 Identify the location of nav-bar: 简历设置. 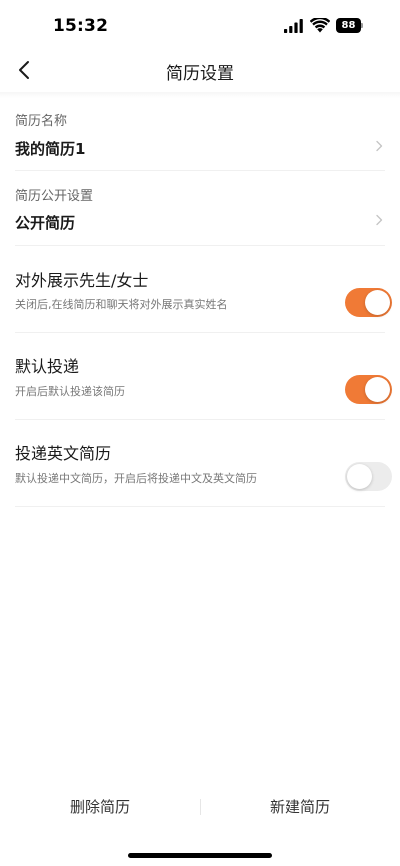
(200, 71).